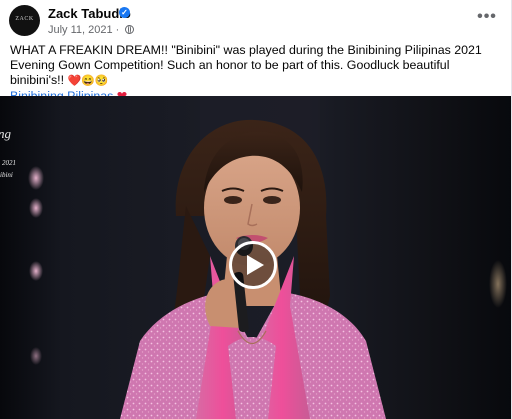  I want to click on play-icon, so click(255, 265).